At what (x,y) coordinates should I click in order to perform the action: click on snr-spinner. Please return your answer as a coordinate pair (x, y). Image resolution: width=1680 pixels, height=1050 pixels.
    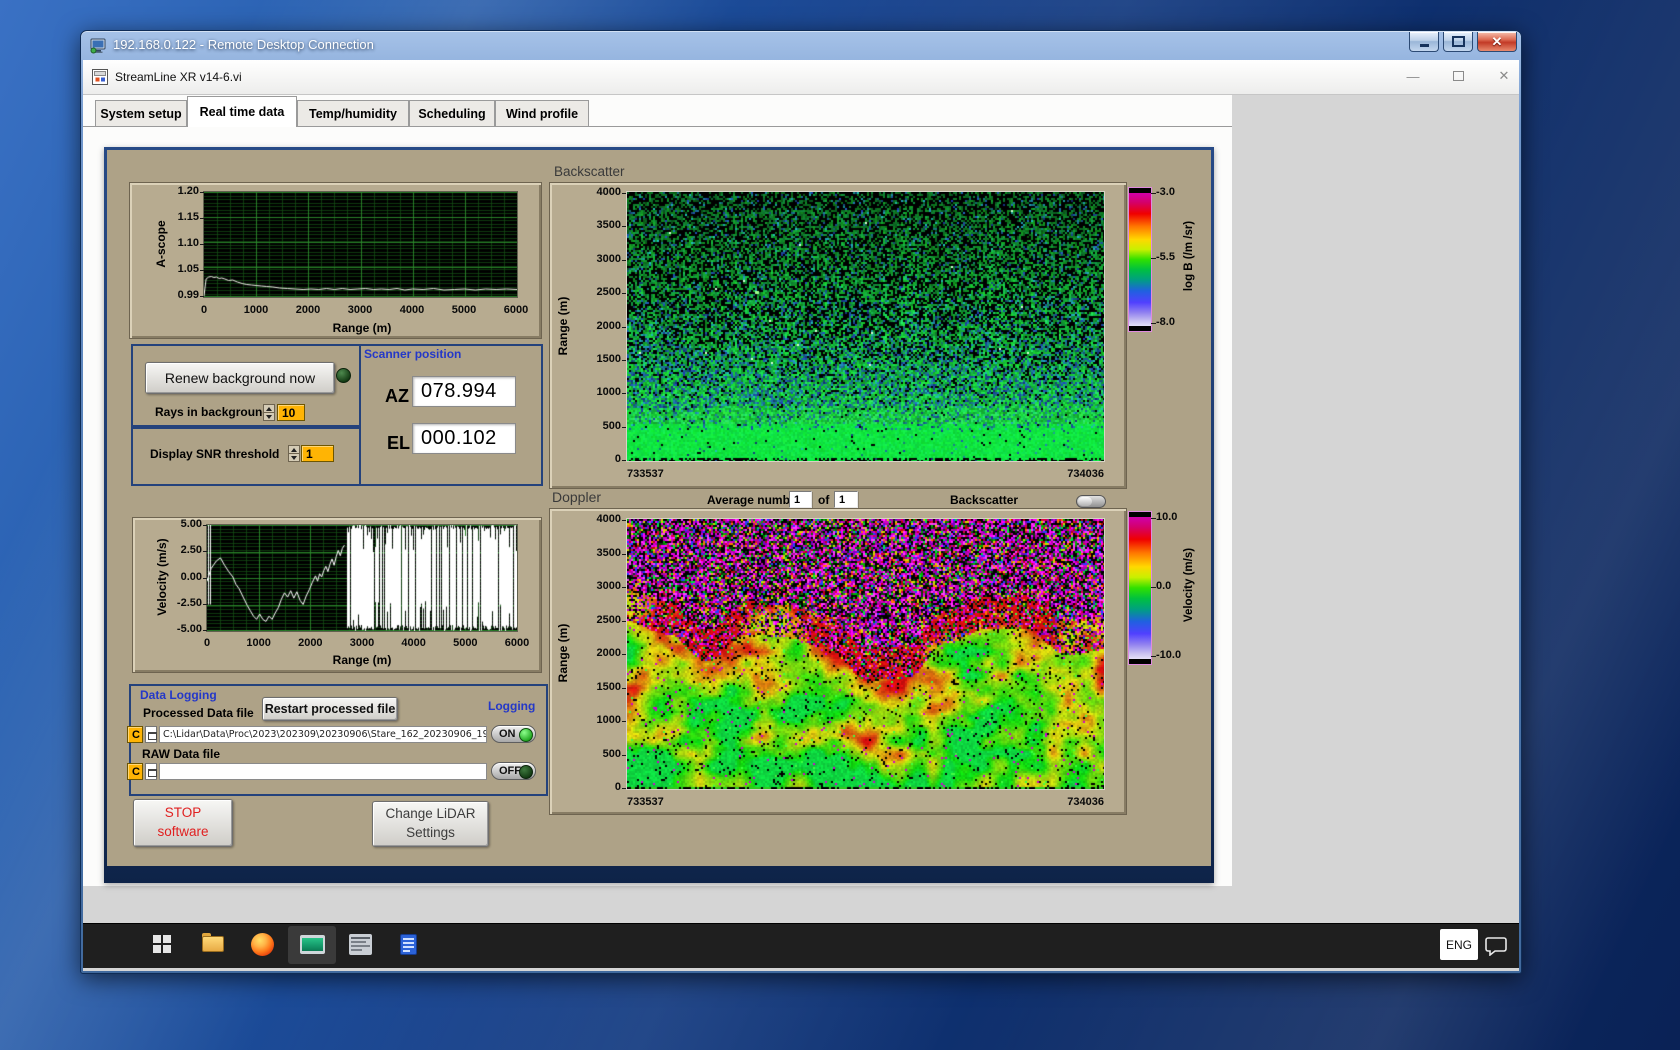
    Looking at the image, I should click on (294, 453).